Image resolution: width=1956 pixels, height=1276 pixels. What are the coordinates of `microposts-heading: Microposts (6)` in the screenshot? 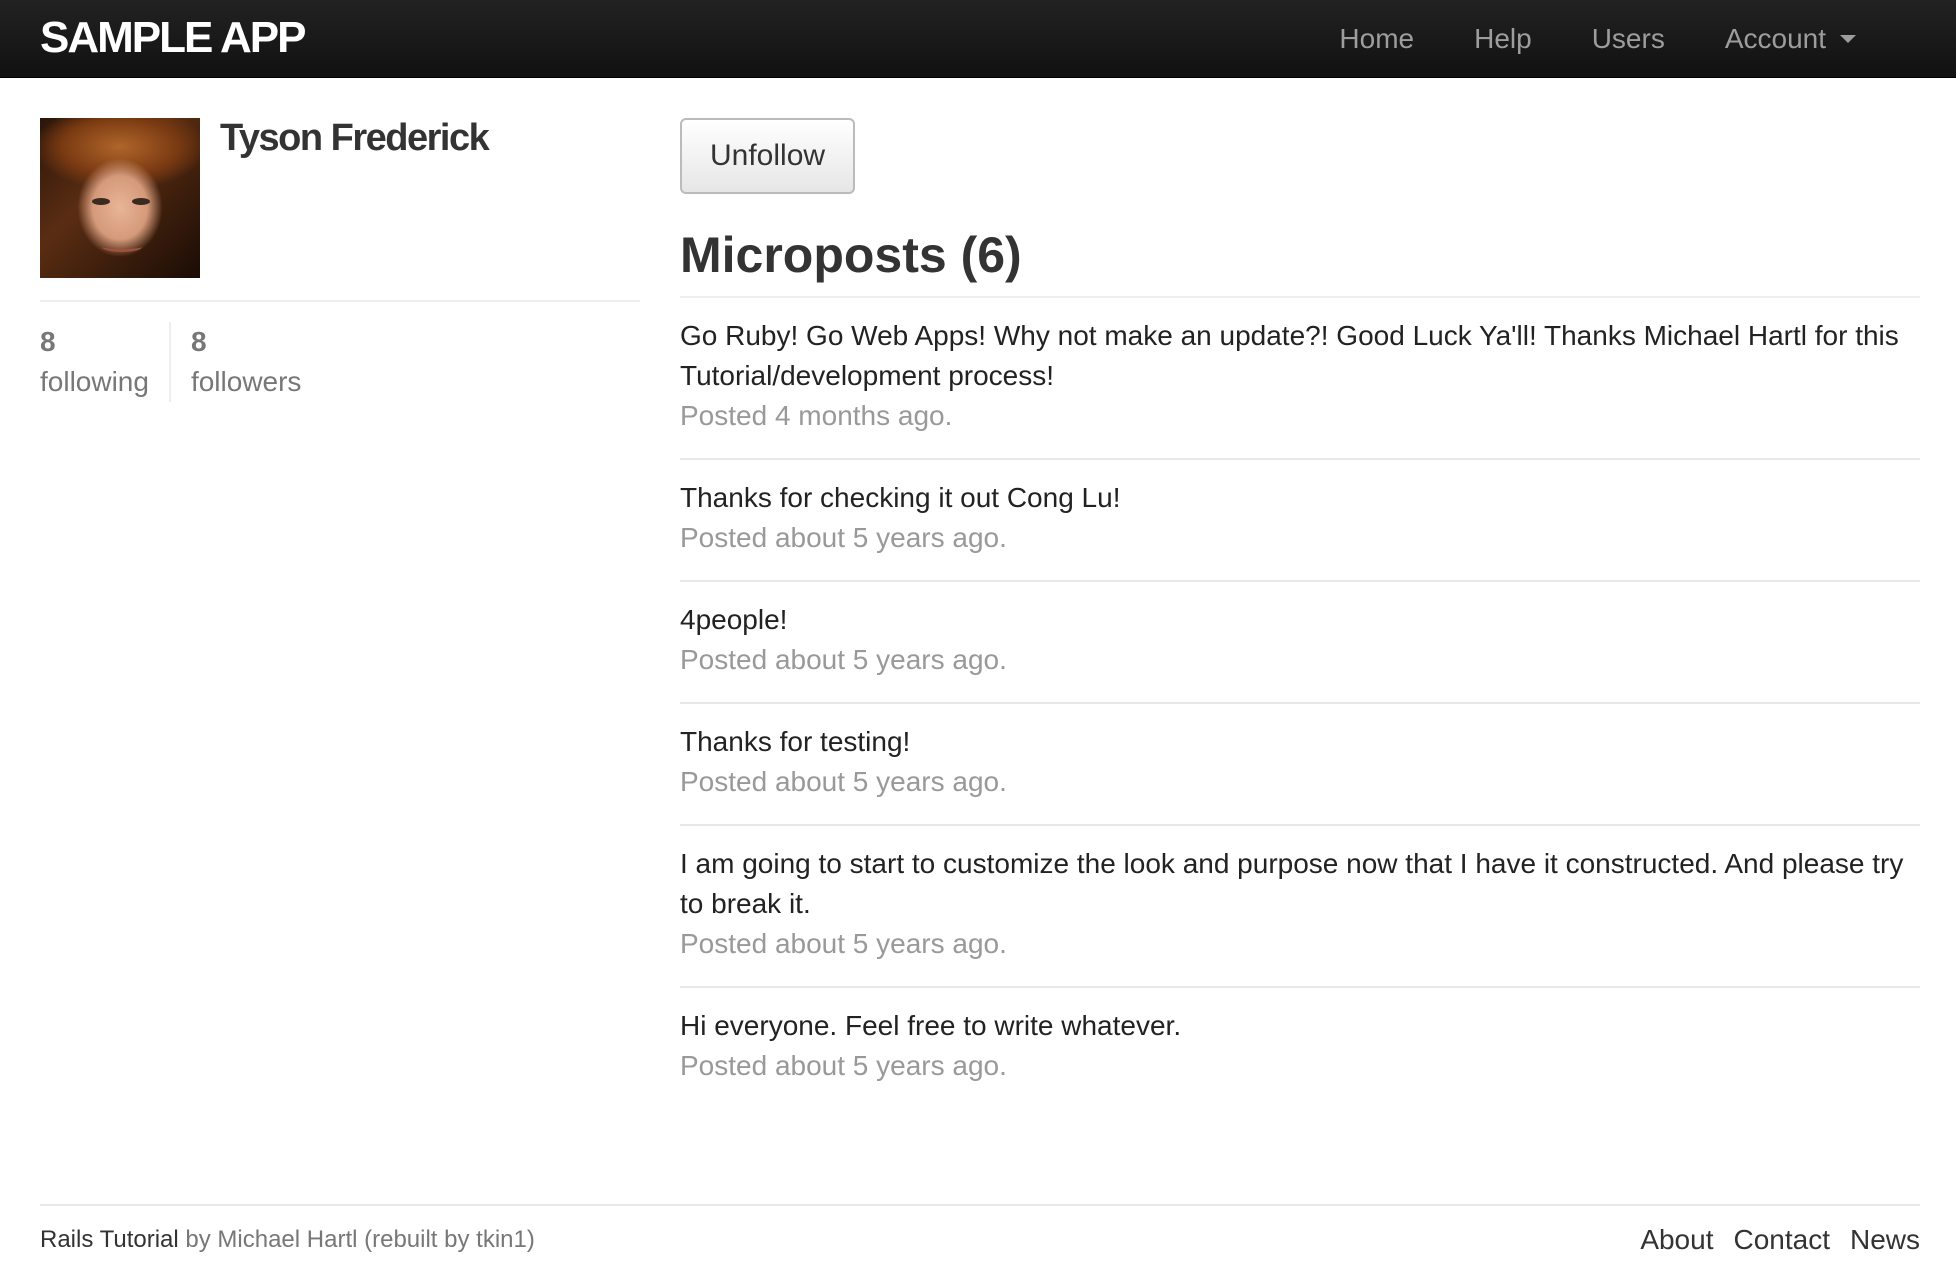 It's located at (1300, 263).